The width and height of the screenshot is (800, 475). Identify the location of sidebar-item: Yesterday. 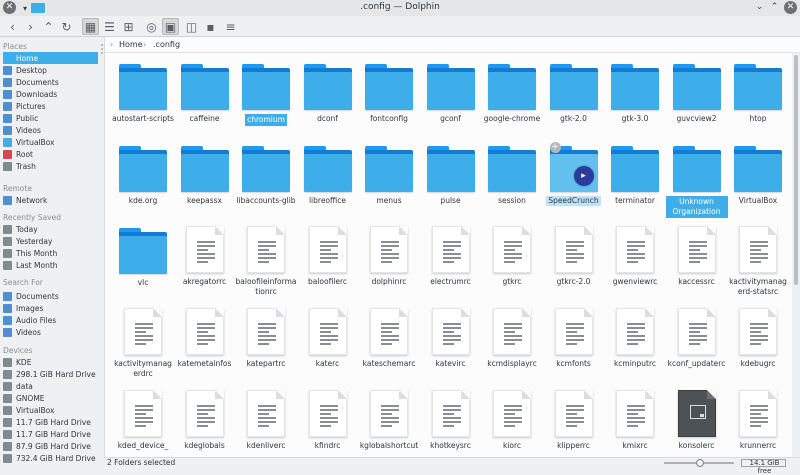
(50, 241).